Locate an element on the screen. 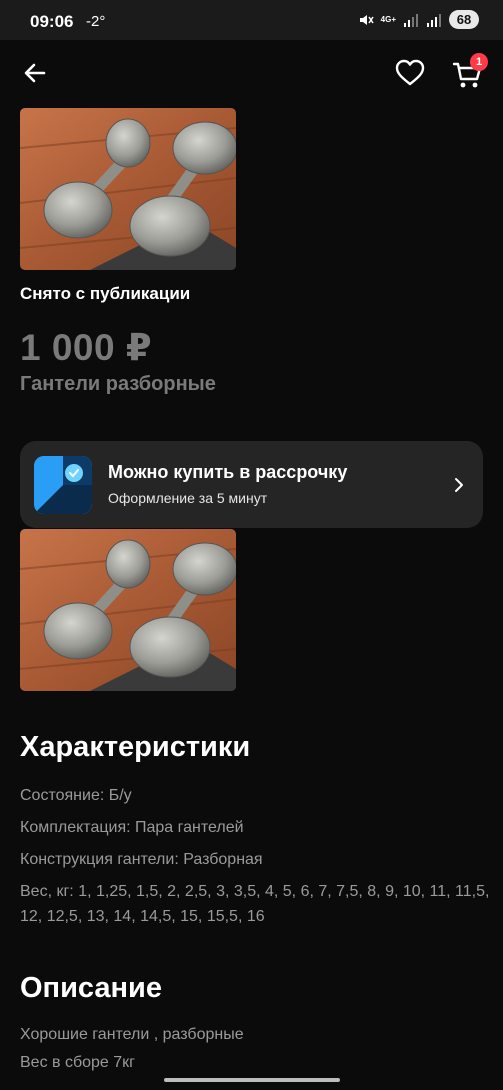 This screenshot has height=1090, width=503. listing-status: Снято с публикации is located at coordinates (105, 293).